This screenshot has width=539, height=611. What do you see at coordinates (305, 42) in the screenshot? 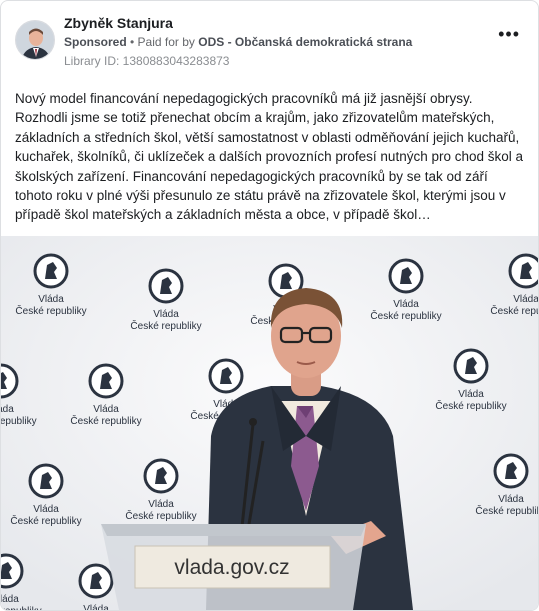
I see `paid-by-sponsor: ODS - Občanská demokratická strana` at bounding box center [305, 42].